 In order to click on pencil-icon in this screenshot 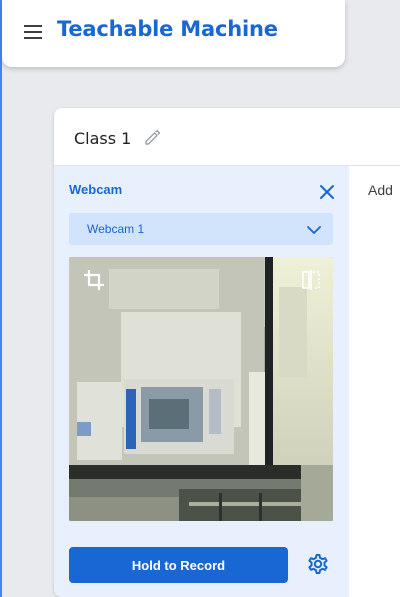, I will do `click(152, 137)`.